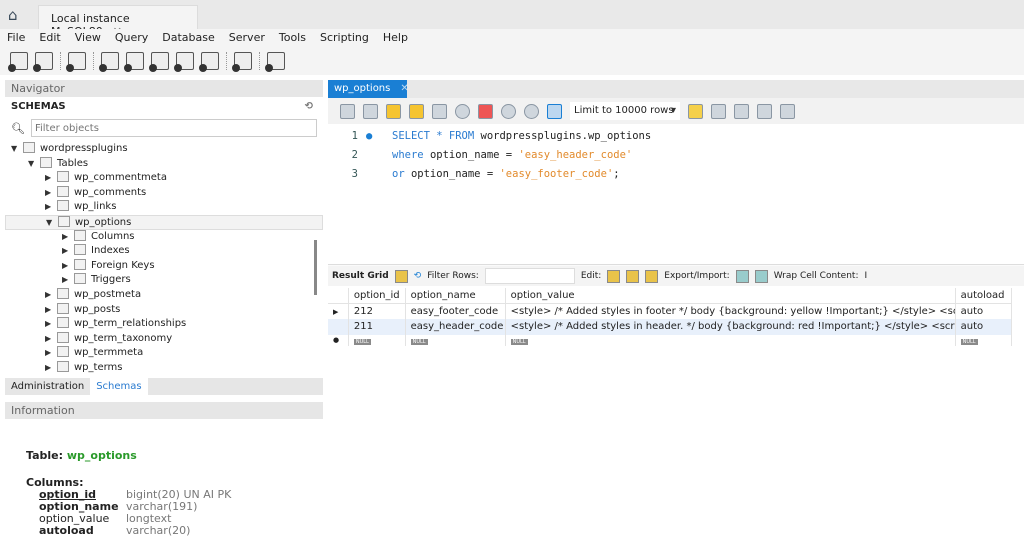 The height and width of the screenshot is (556, 1024). Describe the element at coordinates (393, 111) in the screenshot. I see `execute-icon` at that location.